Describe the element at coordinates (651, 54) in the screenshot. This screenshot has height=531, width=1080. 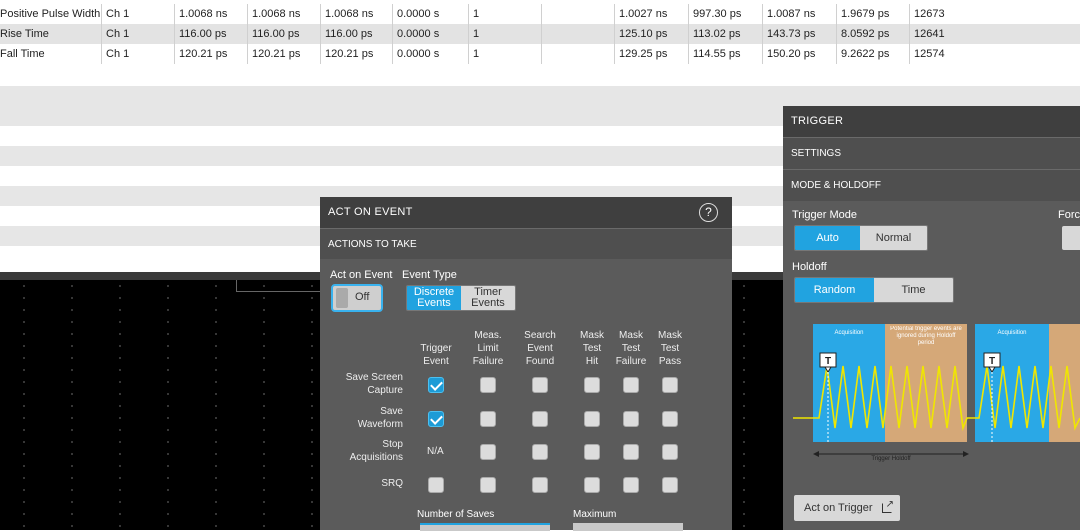
I see `table-cell-v7: 129.25 ps` at that location.